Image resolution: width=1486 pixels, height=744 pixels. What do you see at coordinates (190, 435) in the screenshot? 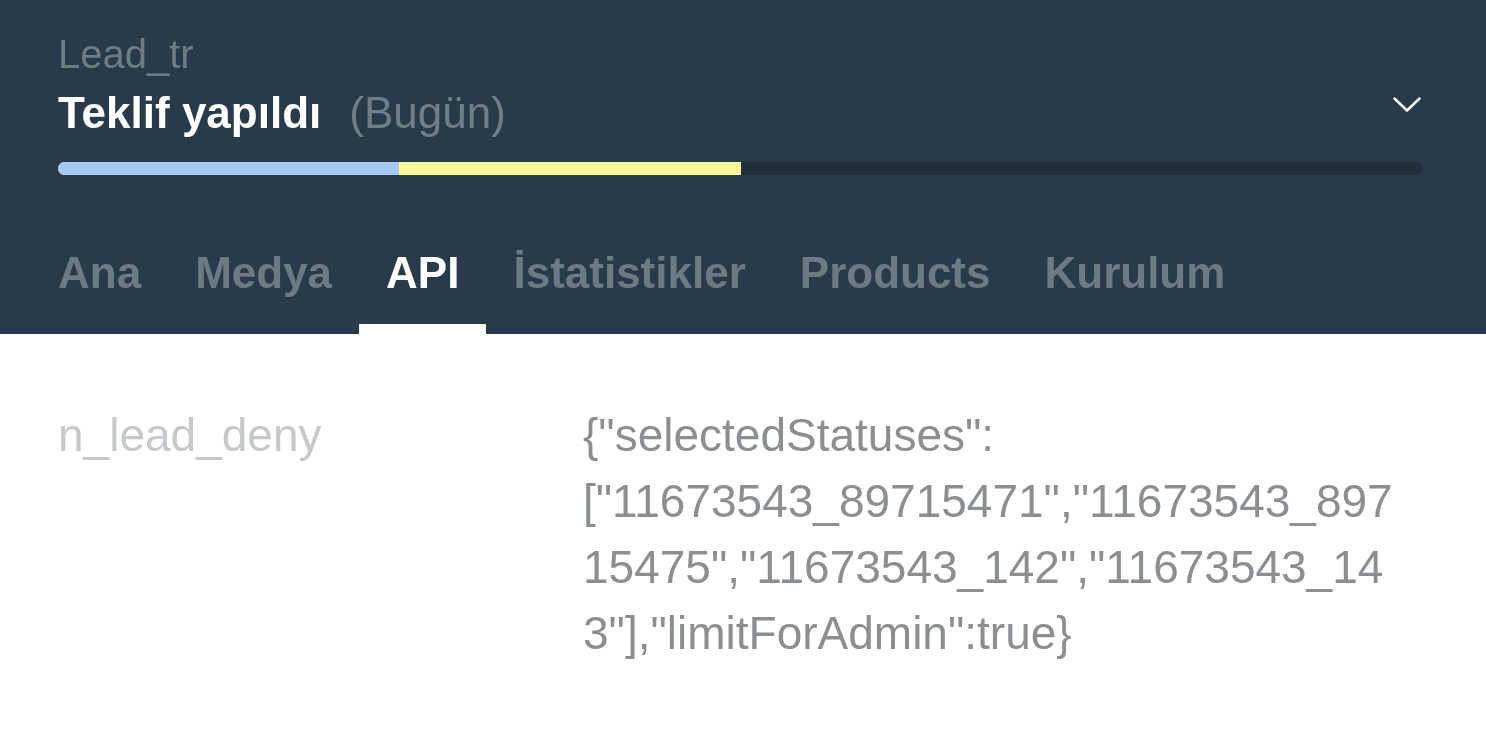
I see `field-name: n_lead_deny` at bounding box center [190, 435].